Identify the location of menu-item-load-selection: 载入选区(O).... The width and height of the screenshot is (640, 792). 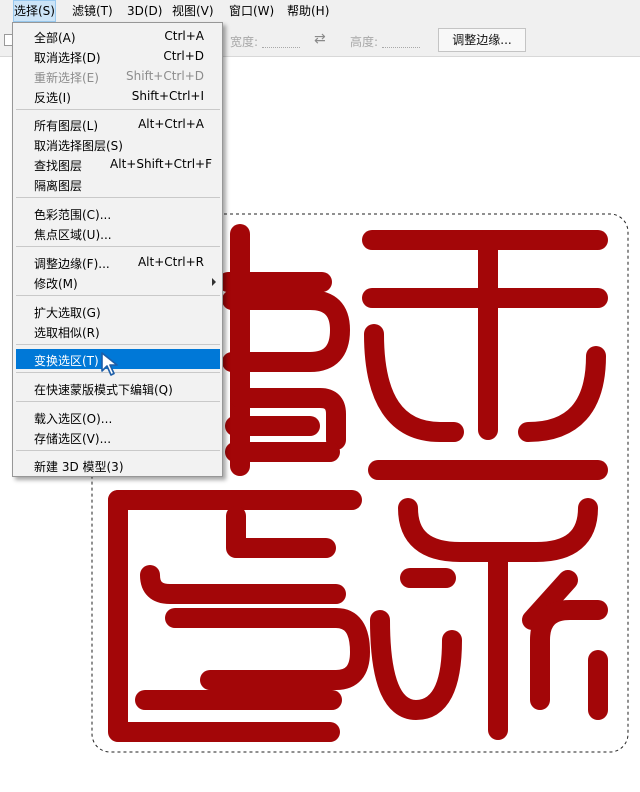
(118, 417).